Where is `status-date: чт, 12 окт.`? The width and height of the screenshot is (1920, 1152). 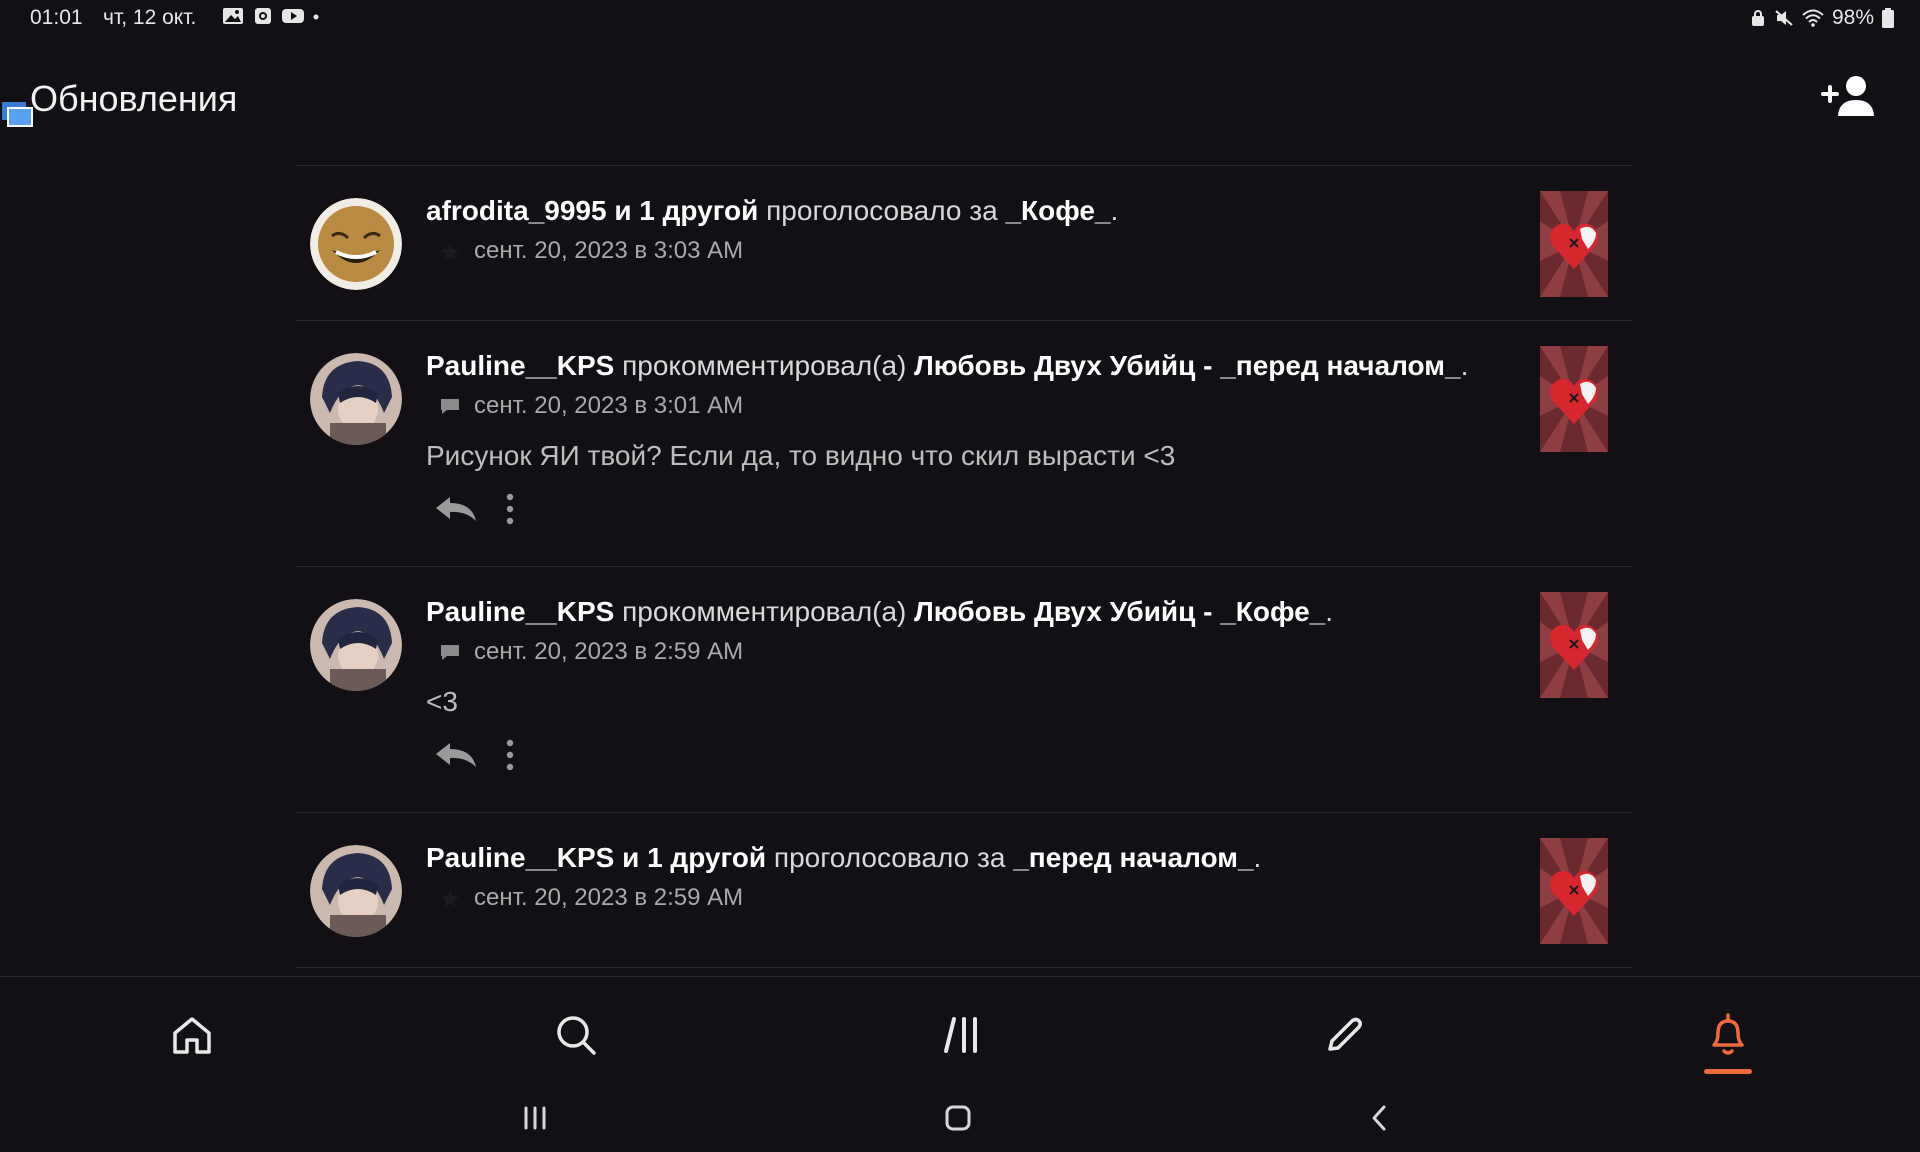
status-date: чт, 12 окт. is located at coordinates (150, 17).